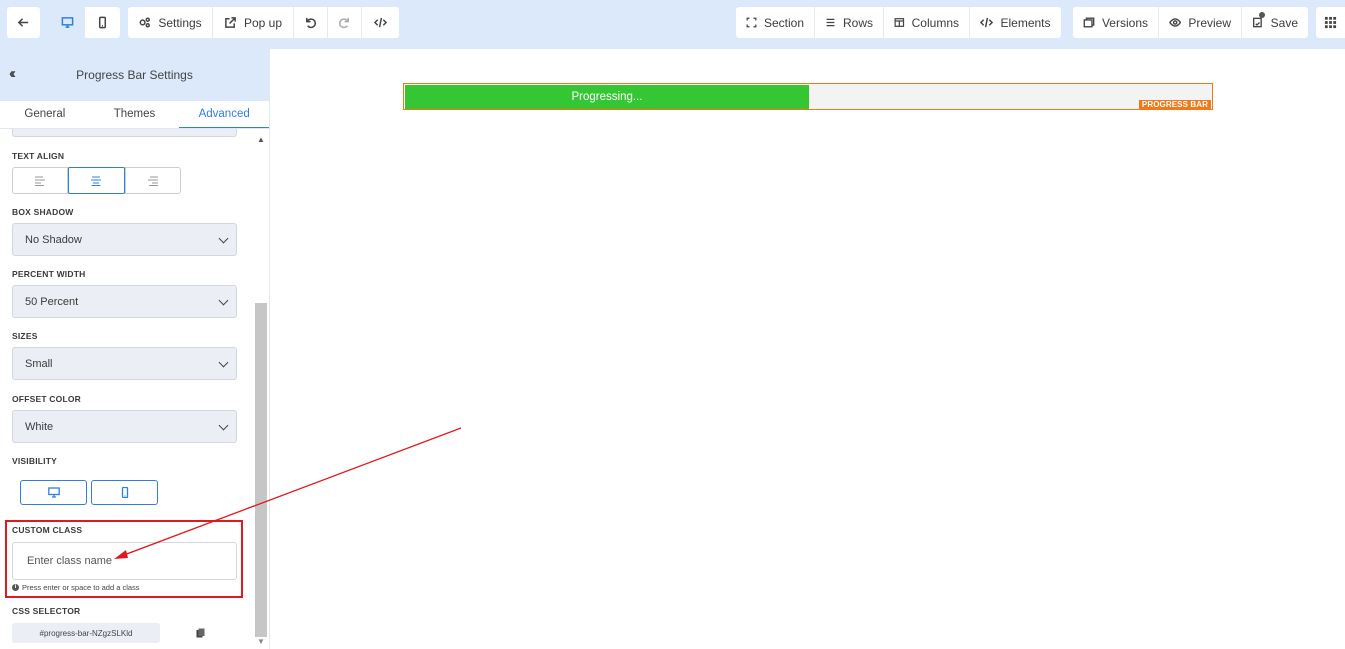  What do you see at coordinates (935, 22) in the screenshot?
I see `columns-label: Columns` at bounding box center [935, 22].